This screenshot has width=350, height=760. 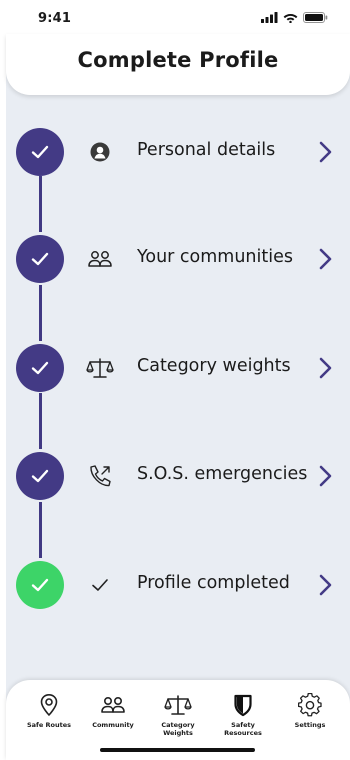 What do you see at coordinates (113, 725) in the screenshot?
I see `tab-label: Community` at bounding box center [113, 725].